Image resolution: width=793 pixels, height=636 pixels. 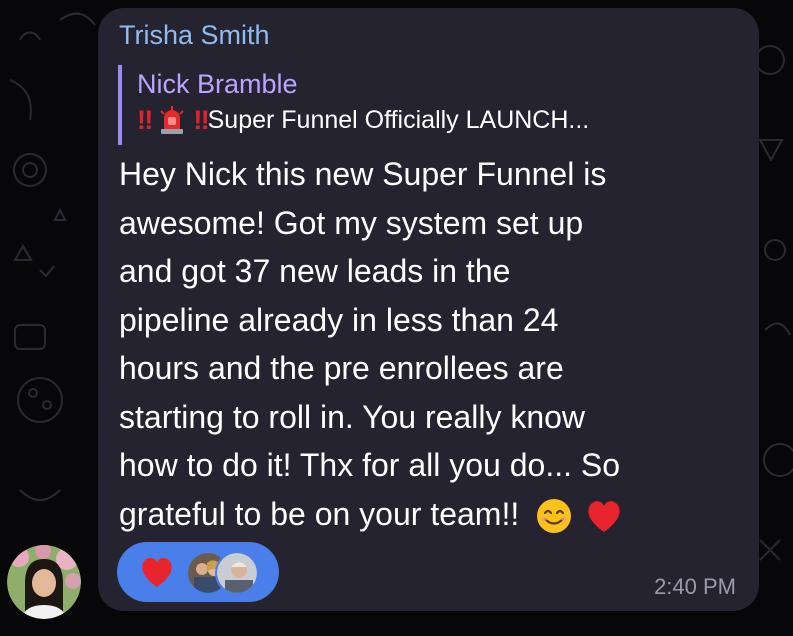 What do you see at coordinates (44, 582) in the screenshot?
I see `sender-avatar` at bounding box center [44, 582].